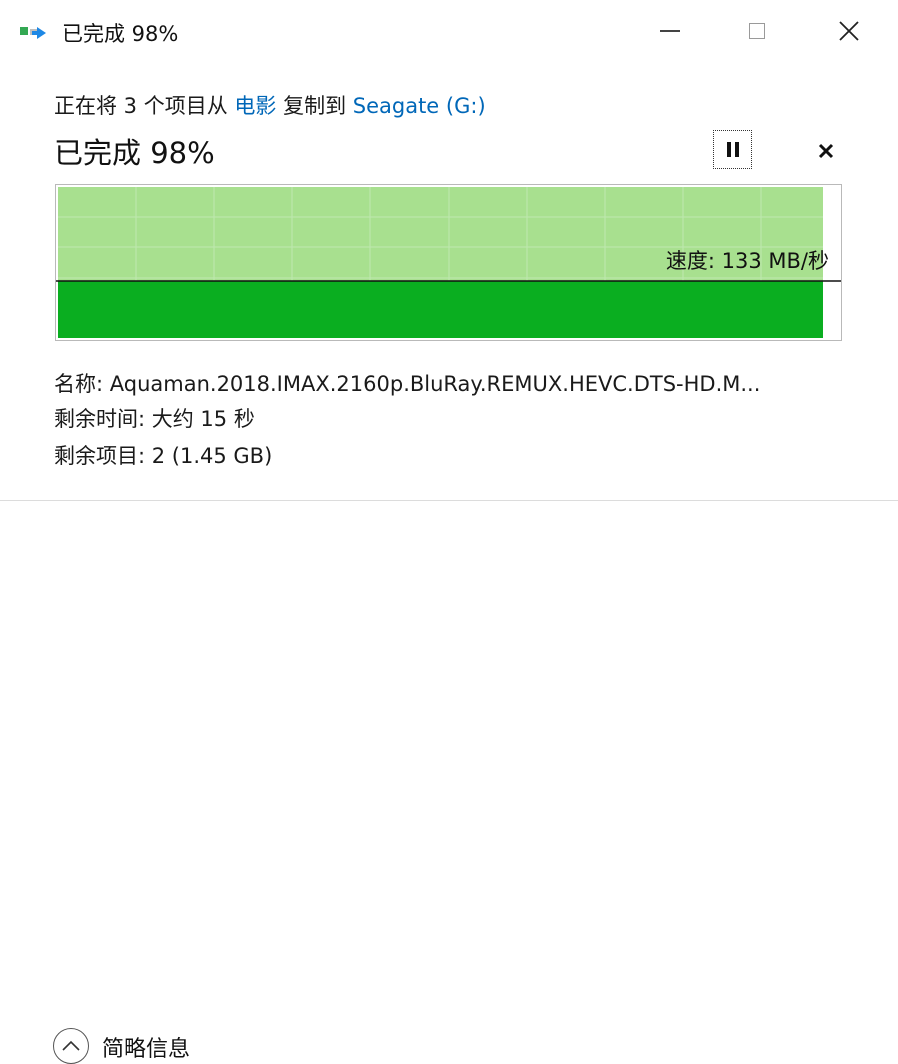 The width and height of the screenshot is (898, 1064). I want to click on pause-icon-bar, so click(736, 149).